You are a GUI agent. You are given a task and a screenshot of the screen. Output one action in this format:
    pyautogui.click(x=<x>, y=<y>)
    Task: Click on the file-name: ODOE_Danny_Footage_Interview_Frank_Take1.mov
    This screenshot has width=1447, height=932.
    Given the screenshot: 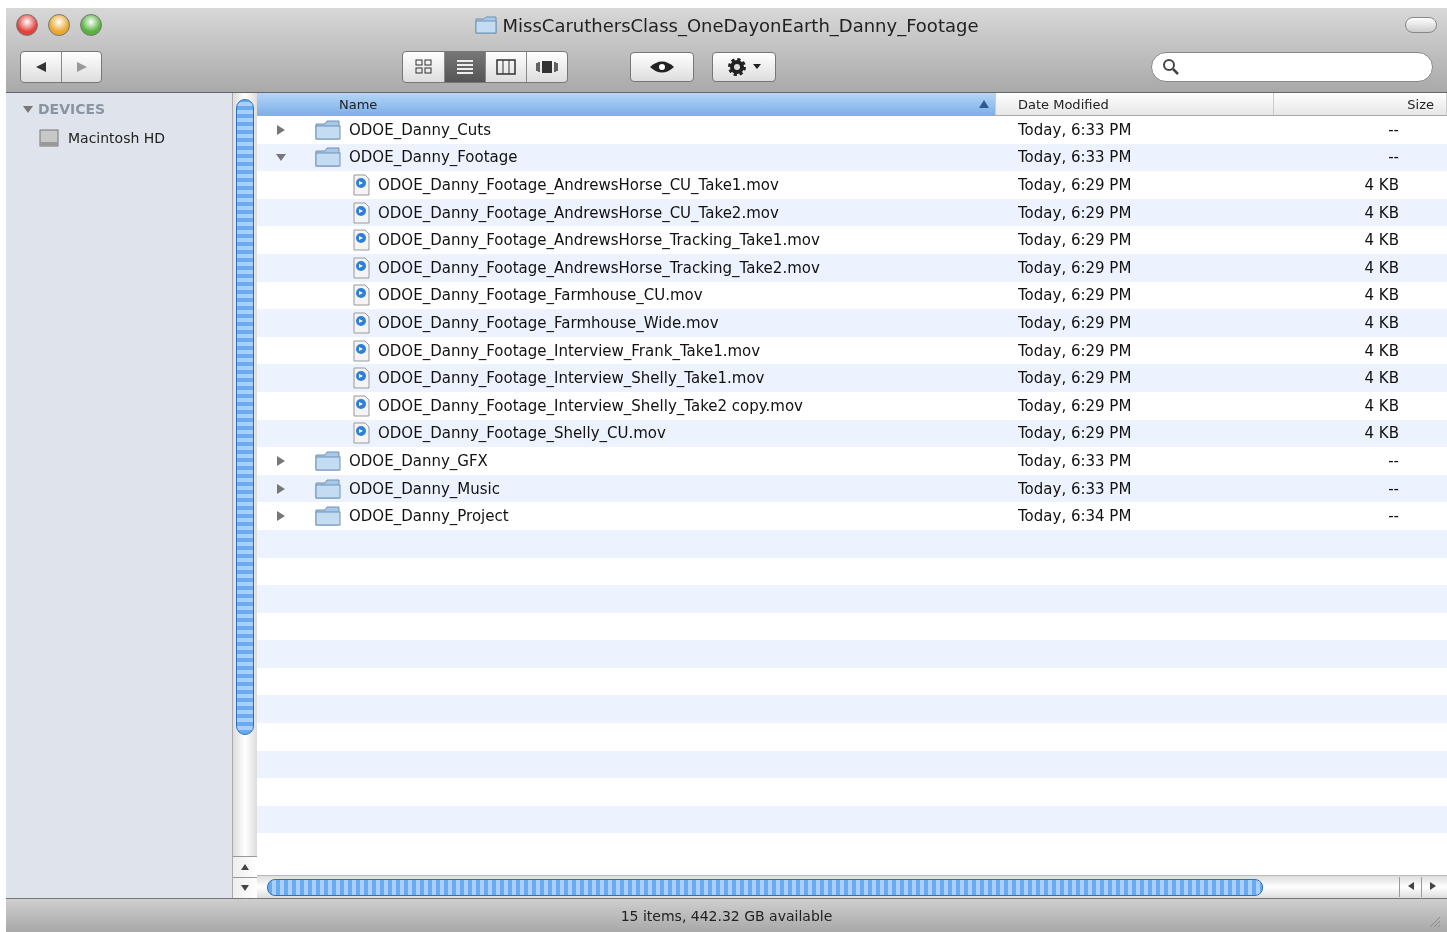 What is the action you would take?
    pyautogui.click(x=569, y=350)
    